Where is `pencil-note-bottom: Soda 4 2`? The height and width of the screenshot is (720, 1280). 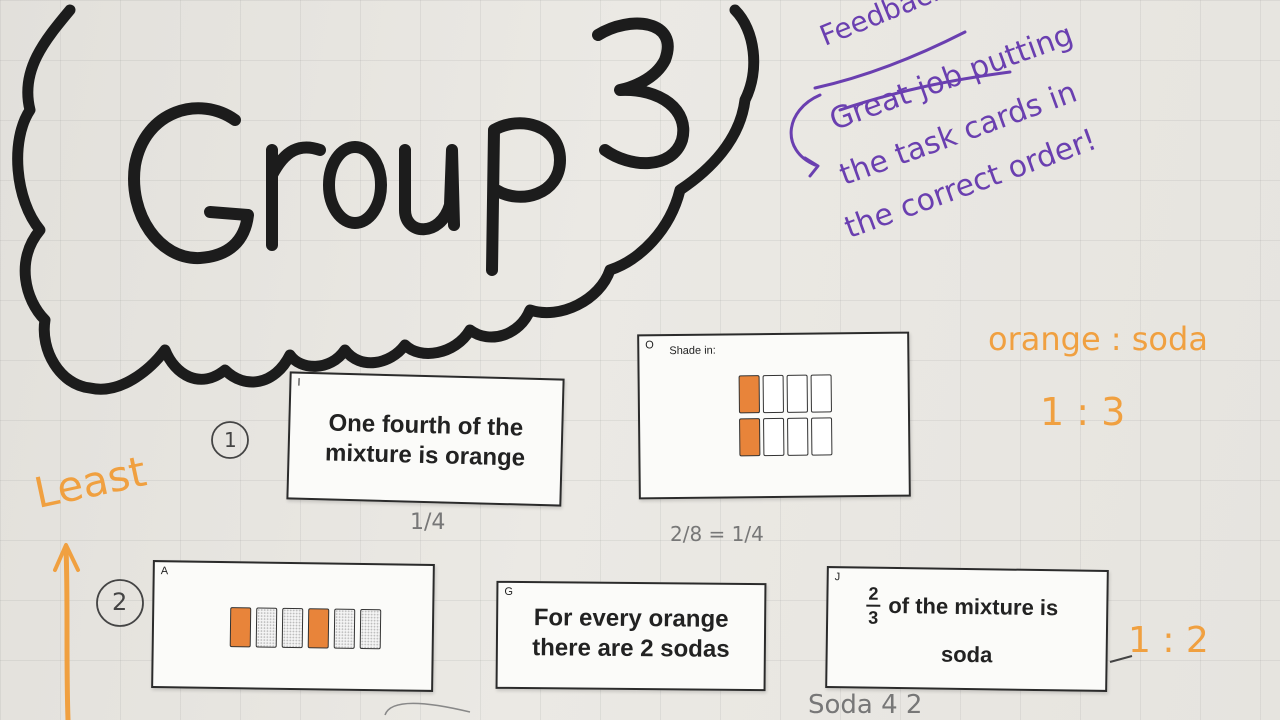
pencil-note-bottom: Soda 4 2 is located at coordinates (865, 705).